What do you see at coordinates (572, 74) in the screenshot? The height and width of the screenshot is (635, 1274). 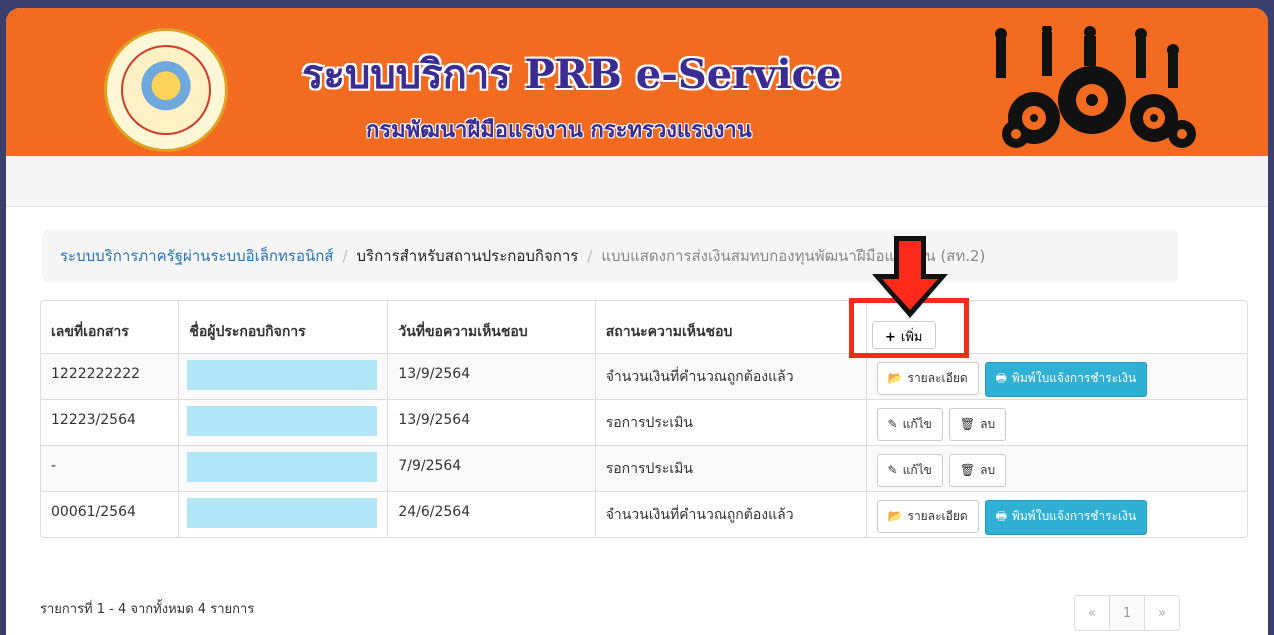 I see `site-title: ระบบบริการ PRB e-Service` at bounding box center [572, 74].